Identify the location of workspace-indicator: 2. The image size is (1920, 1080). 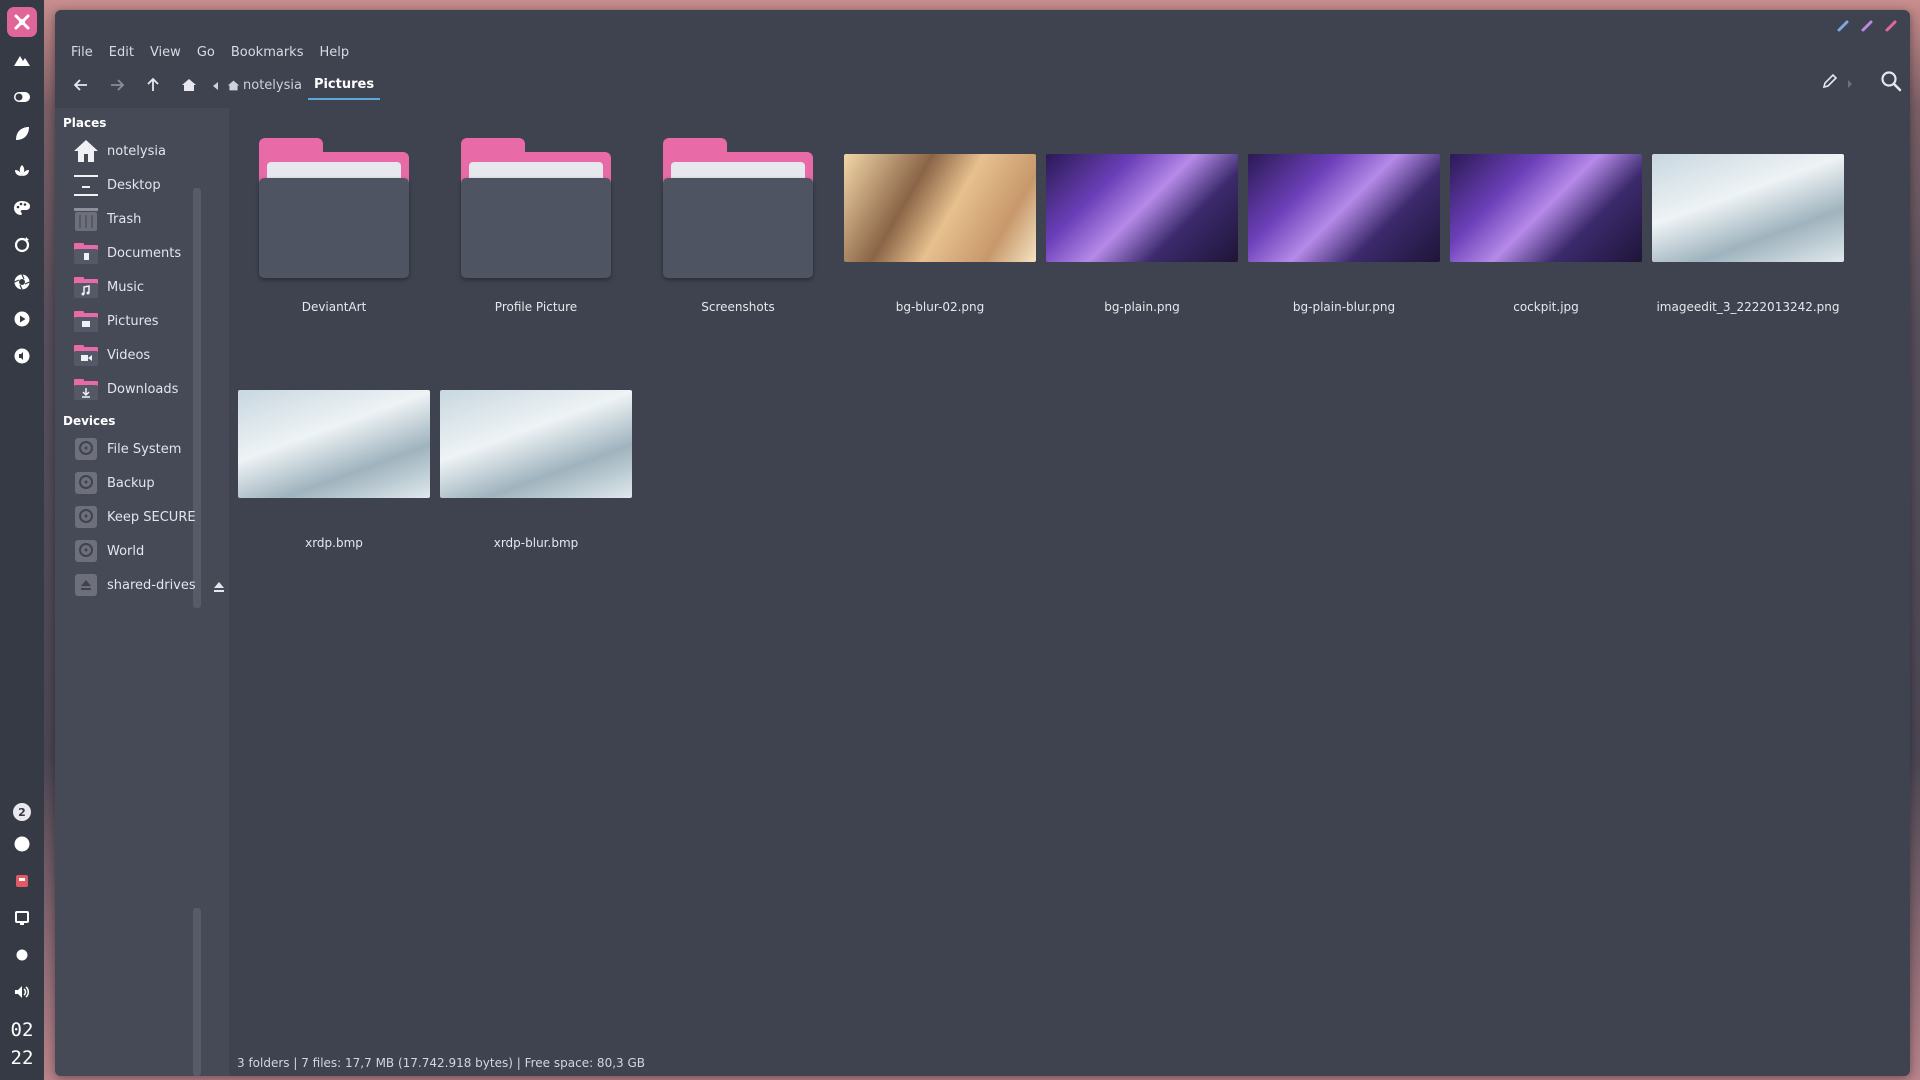
(22, 812).